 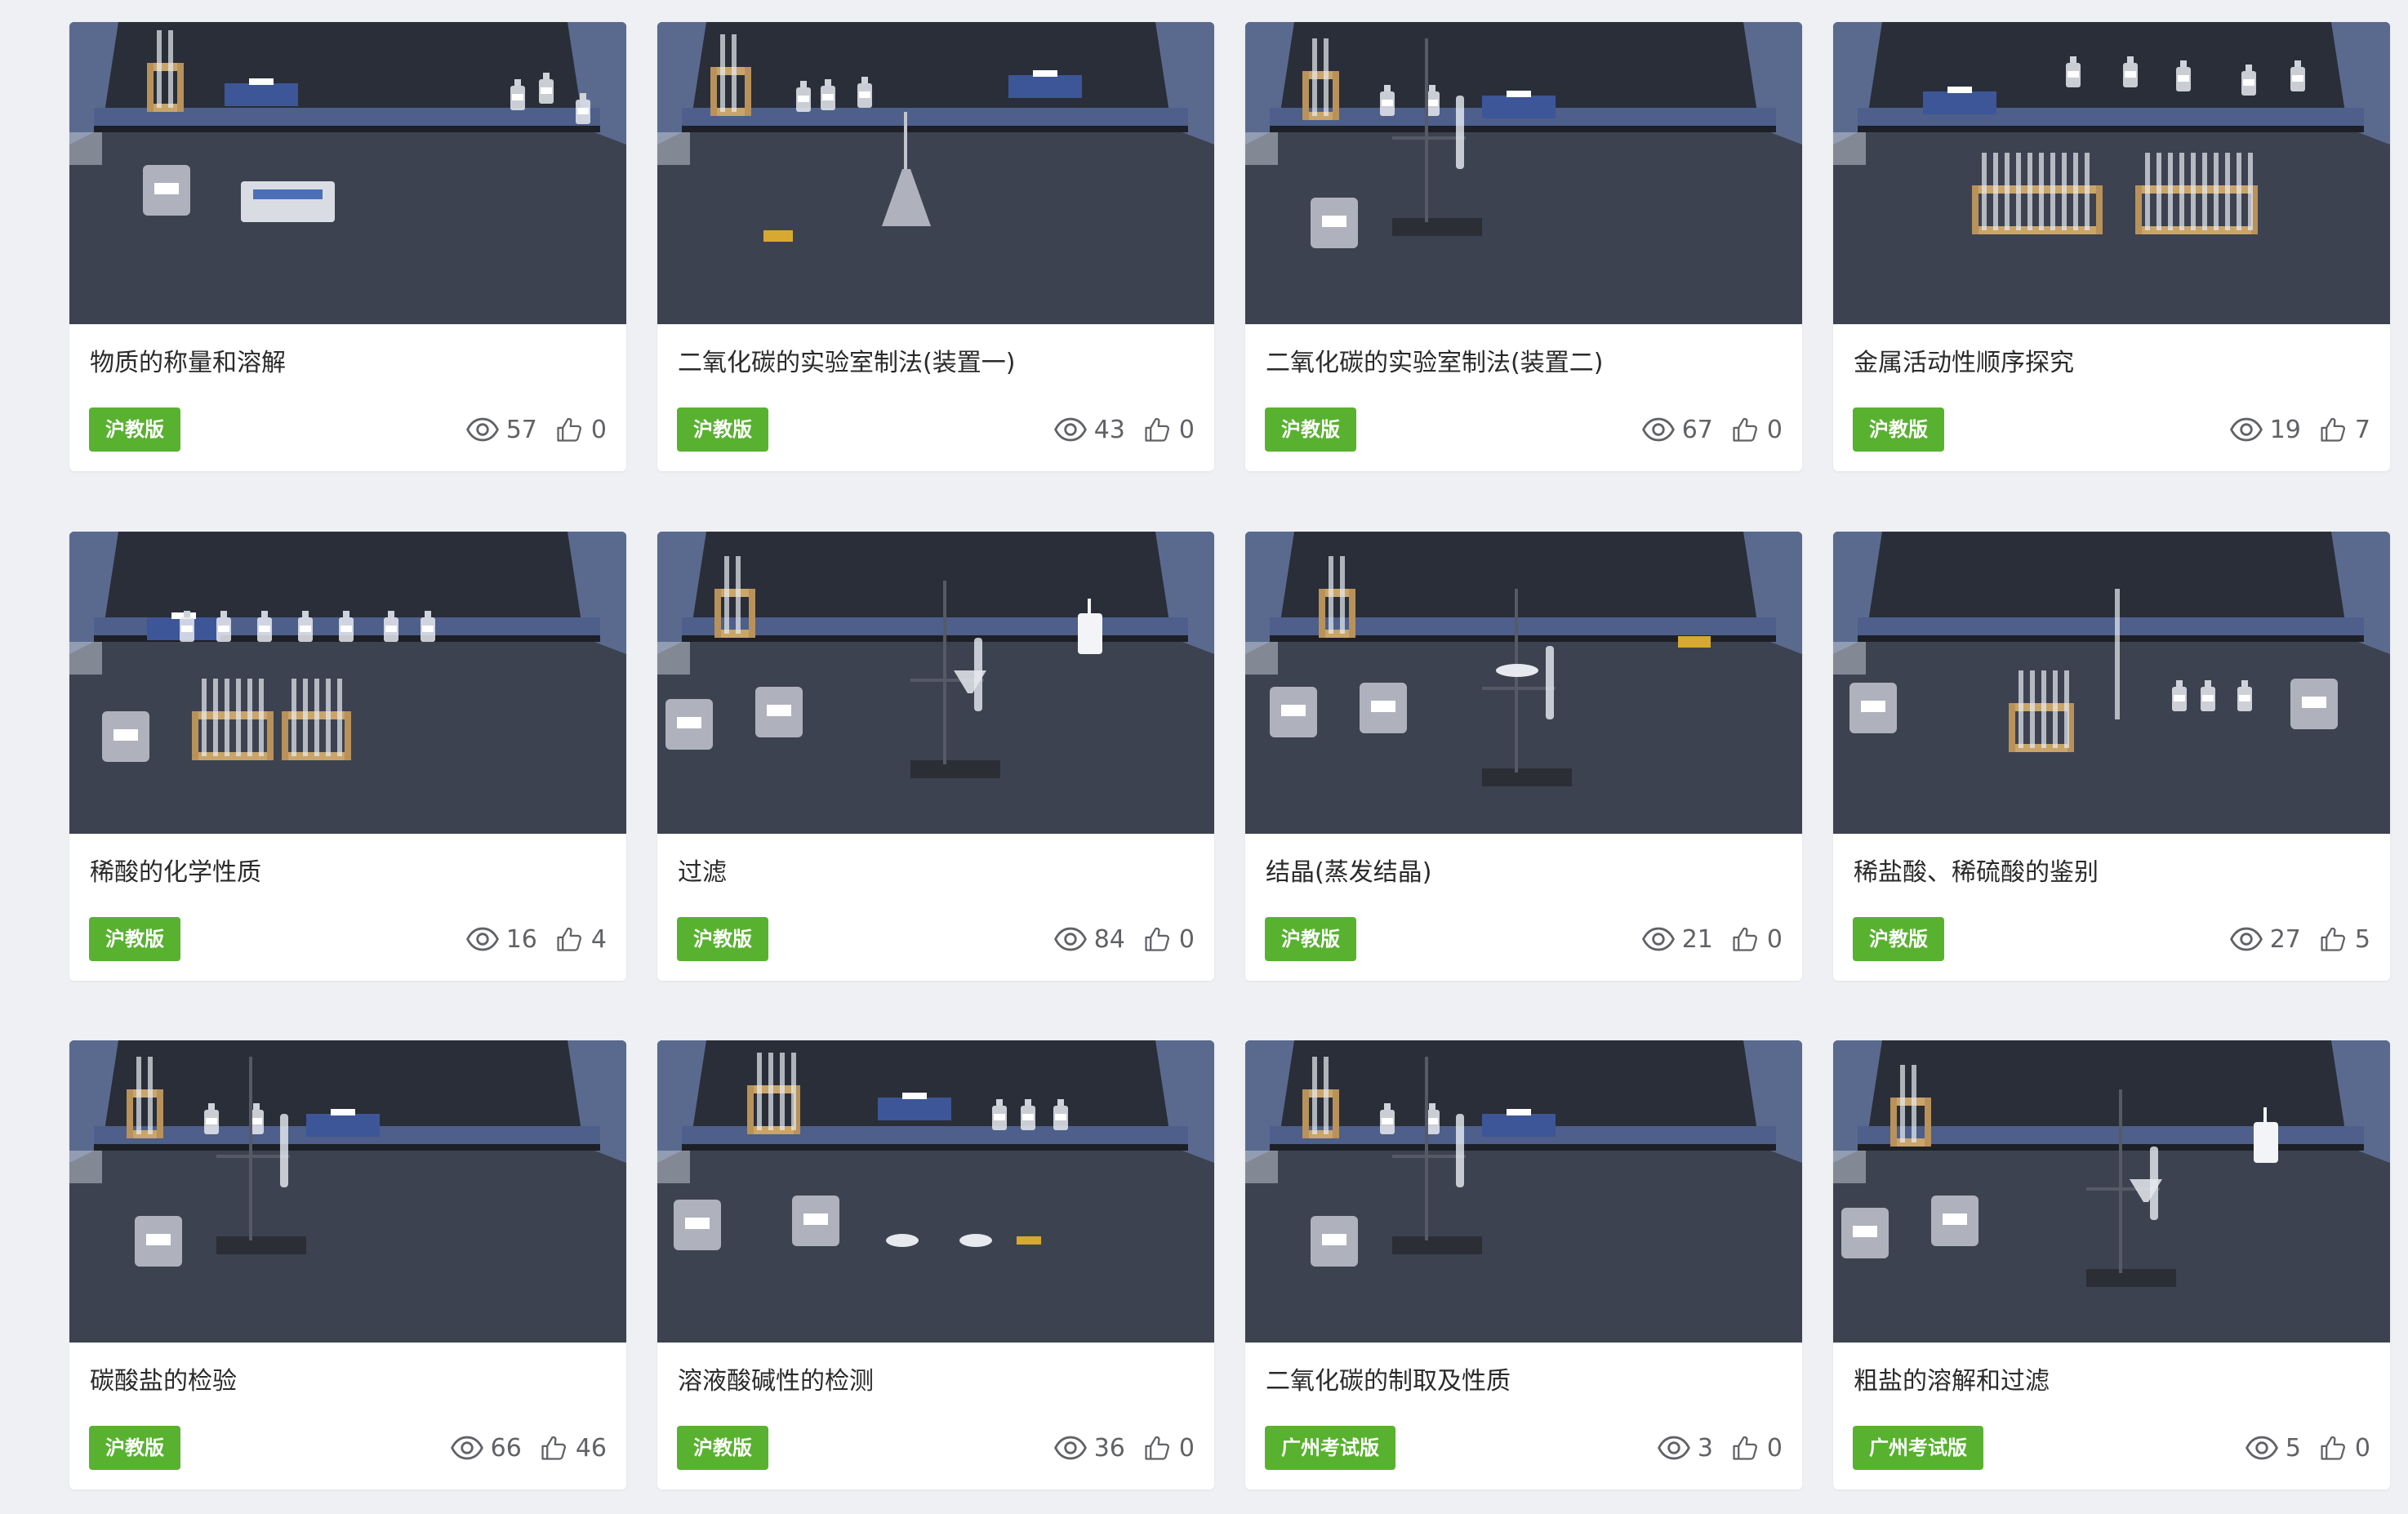 I want to click on experiment-card: 稀酸的化学性质 沪教版 16 4, so click(x=347, y=756).